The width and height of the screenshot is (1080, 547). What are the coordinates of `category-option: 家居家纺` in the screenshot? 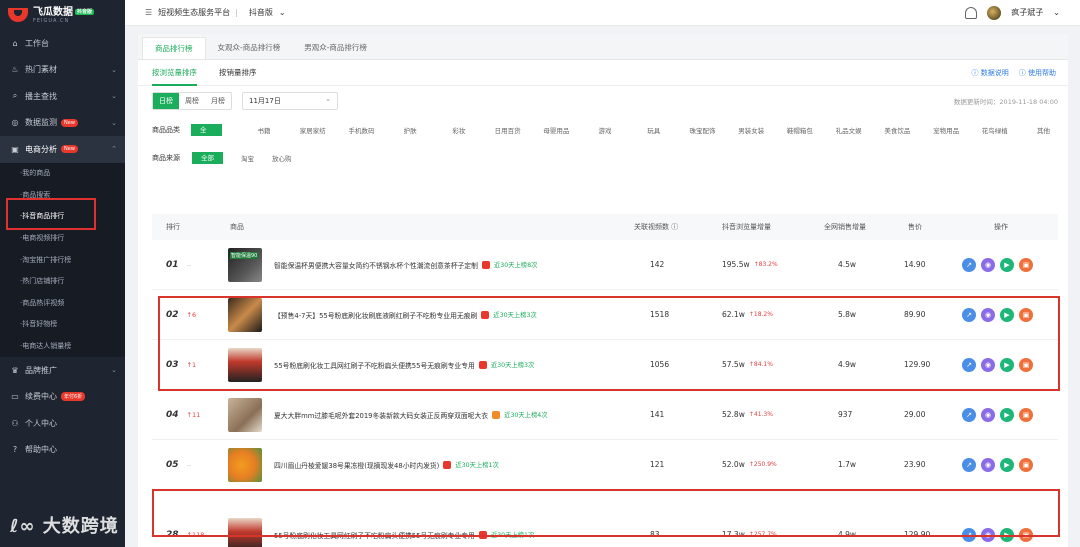 It's located at (312, 130).